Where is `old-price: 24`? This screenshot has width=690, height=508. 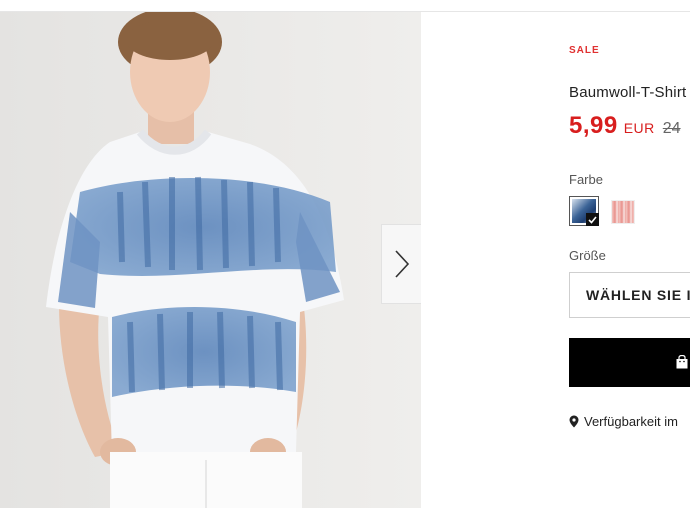 old-price: 24 is located at coordinates (671, 128).